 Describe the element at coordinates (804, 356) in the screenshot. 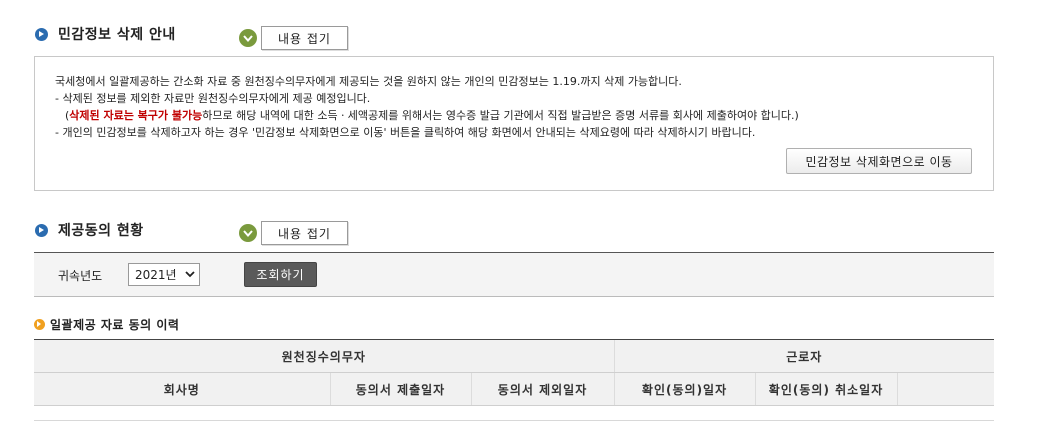

I see `group-header-worker: 근로자` at that location.